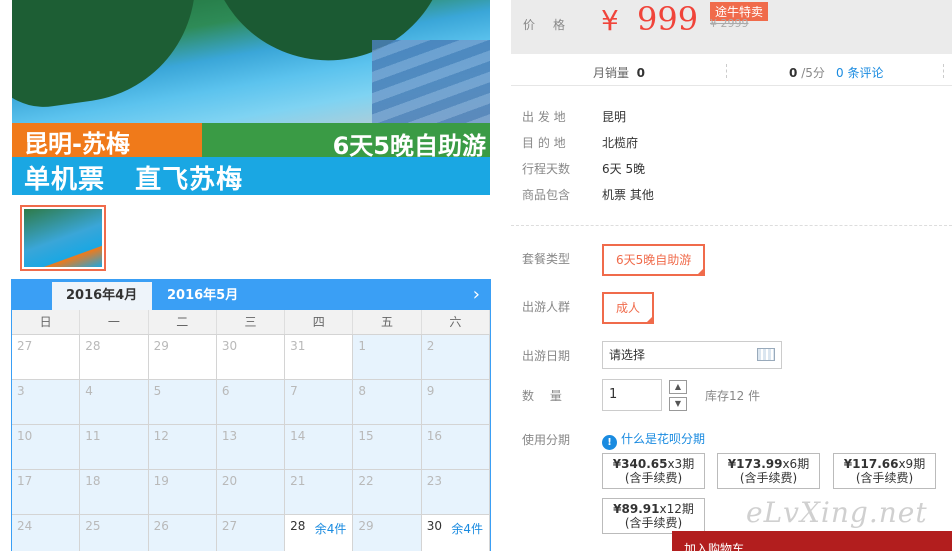 Image resolution: width=952 pixels, height=551 pixels. Describe the element at coordinates (859, 72) in the screenshot. I see `reviews-link: 0 条评论` at that location.